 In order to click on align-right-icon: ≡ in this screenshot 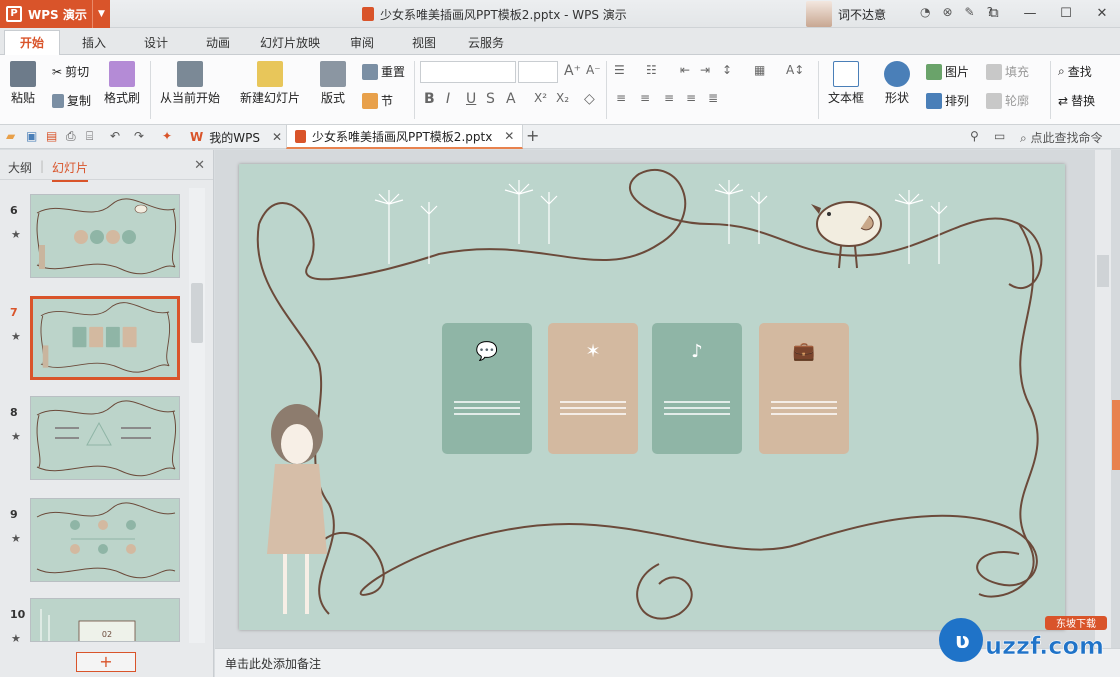, I will do `click(669, 98)`.